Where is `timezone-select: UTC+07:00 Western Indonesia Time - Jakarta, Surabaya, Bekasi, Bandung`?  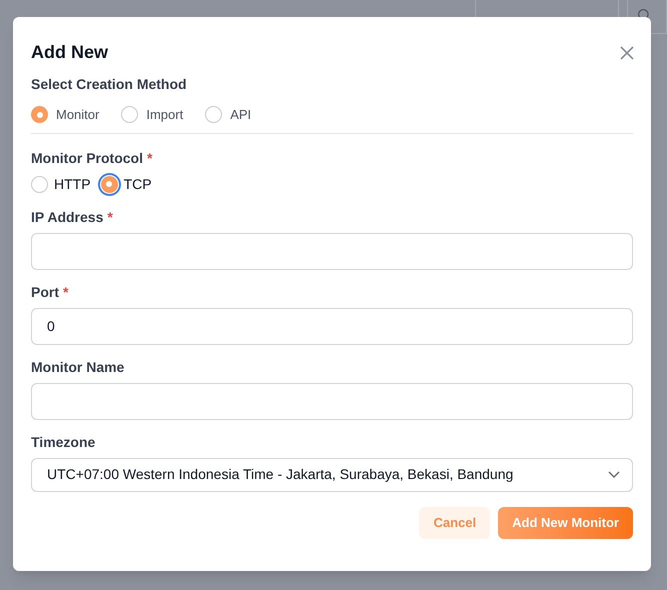 timezone-select: UTC+07:00 Western Indonesia Time - Jakarta, Surabaya, Bekasi, Bandung is located at coordinates (332, 475).